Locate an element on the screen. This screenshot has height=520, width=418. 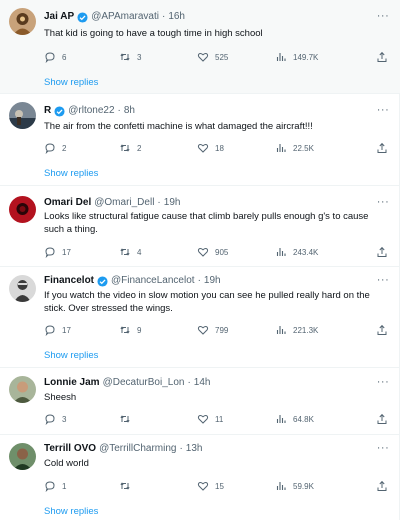
comment-button: 2 is located at coordinates (55, 148).